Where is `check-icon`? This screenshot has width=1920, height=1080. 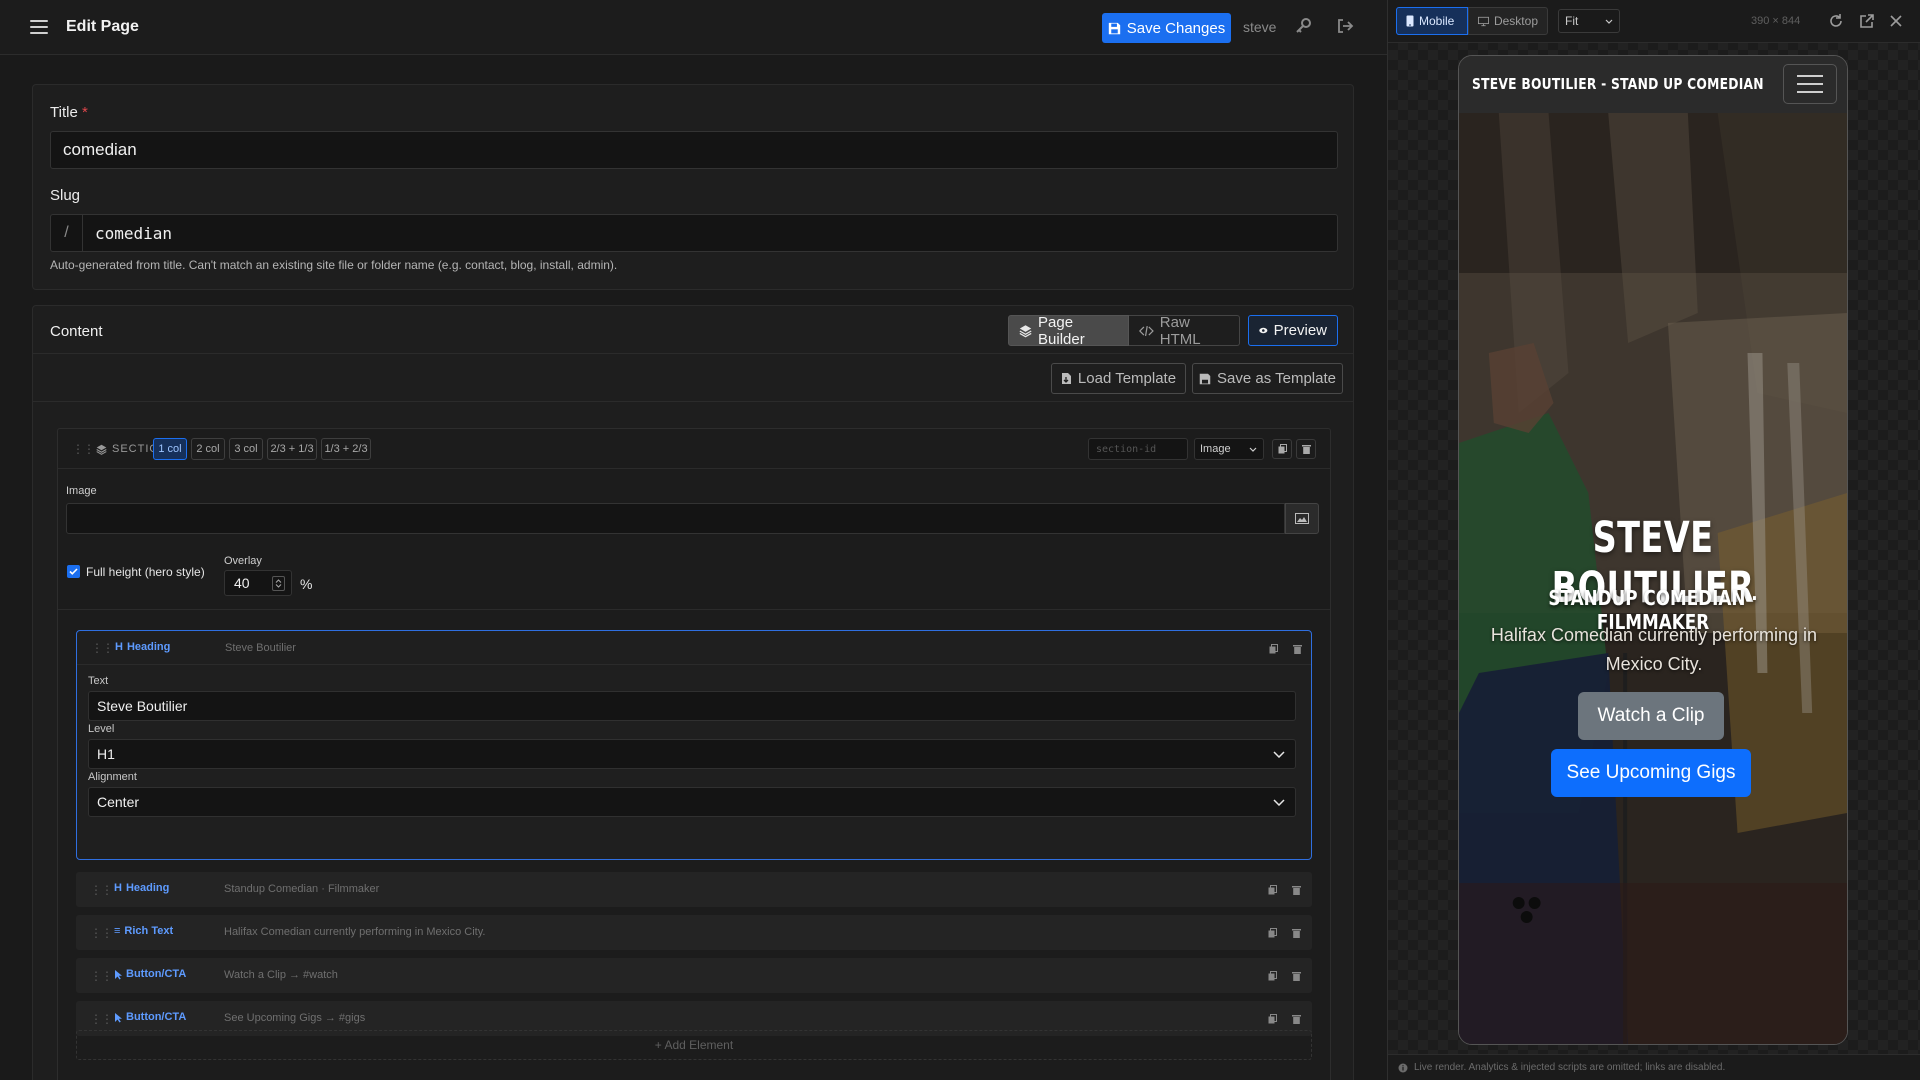 check-icon is located at coordinates (73, 571).